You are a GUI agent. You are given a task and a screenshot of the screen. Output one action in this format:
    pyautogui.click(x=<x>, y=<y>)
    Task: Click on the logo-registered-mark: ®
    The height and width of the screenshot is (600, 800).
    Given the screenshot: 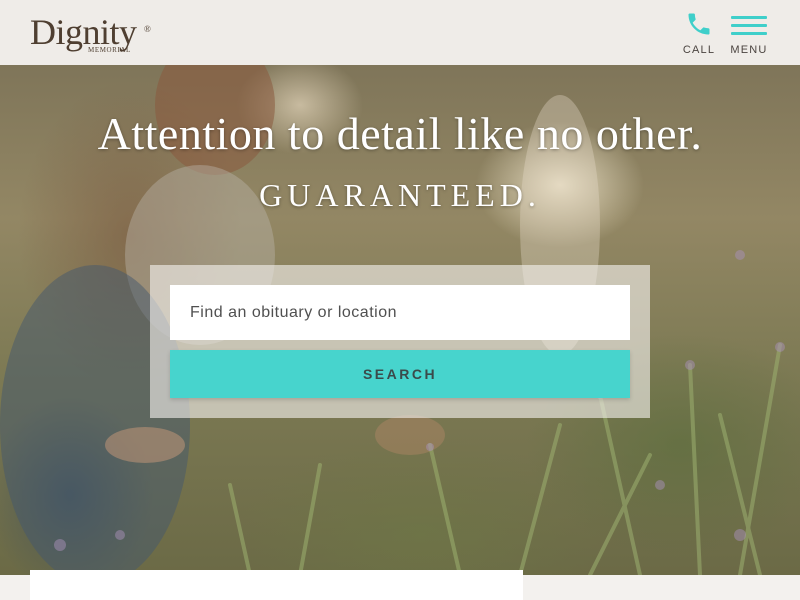 What is the action you would take?
    pyautogui.click(x=147, y=29)
    